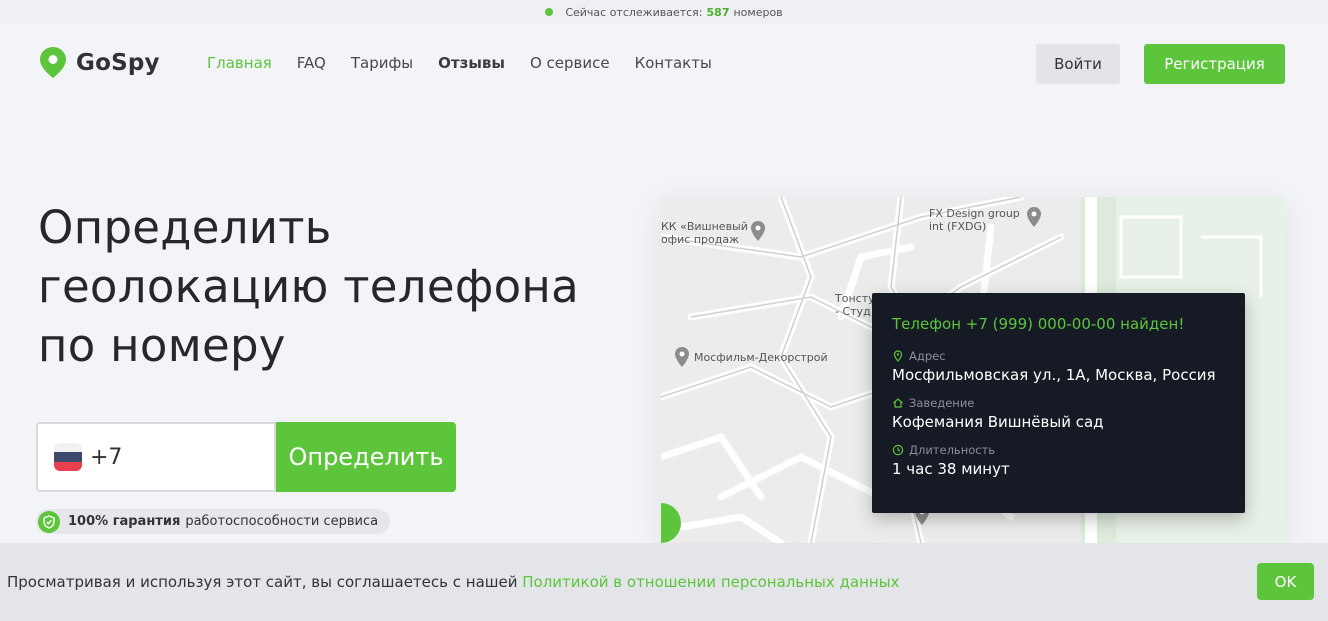 Image resolution: width=1328 pixels, height=621 pixels. What do you see at coordinates (570, 63) in the screenshot?
I see `nav-about: О сервисе` at bounding box center [570, 63].